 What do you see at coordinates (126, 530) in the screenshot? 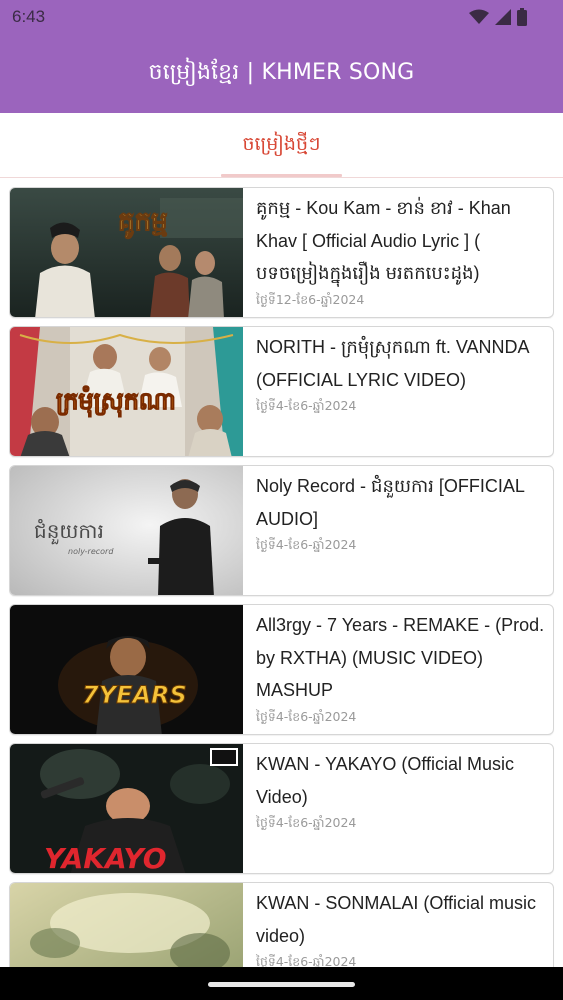
I see `song-thumbnail: ជំនួយការ noly-record` at bounding box center [126, 530].